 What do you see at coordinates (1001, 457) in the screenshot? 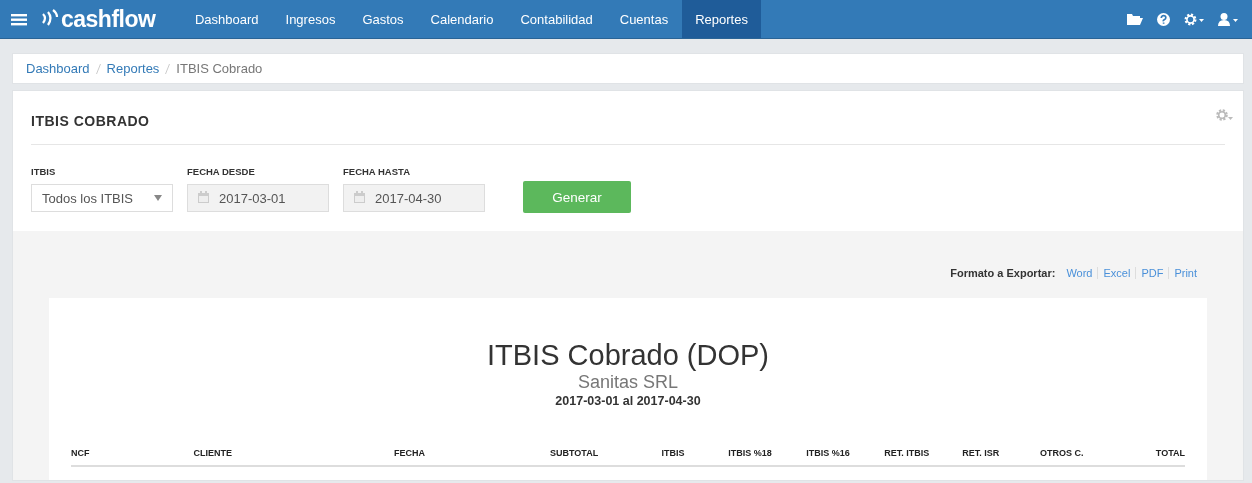
I see `column-header: RET. ISR` at bounding box center [1001, 457].